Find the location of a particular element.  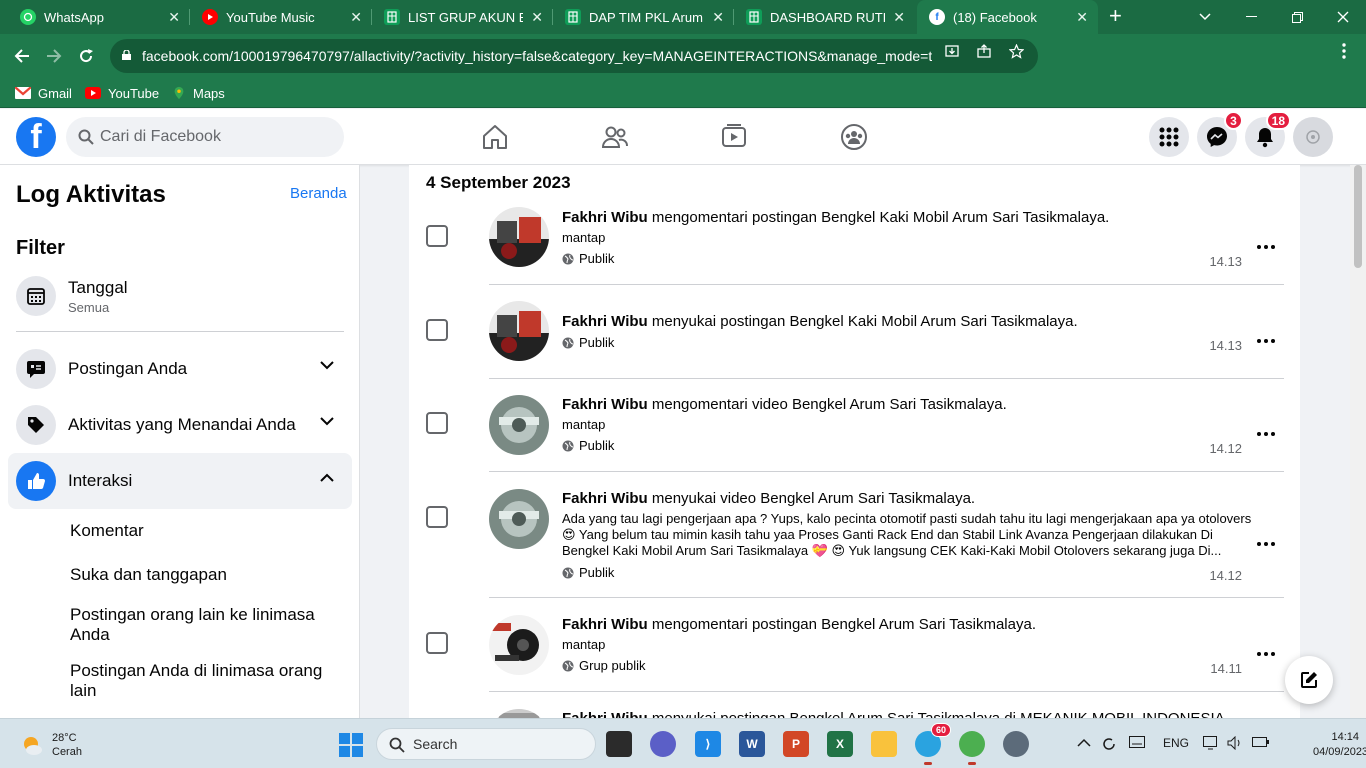

task-view-icon is located at coordinates (619, 744).